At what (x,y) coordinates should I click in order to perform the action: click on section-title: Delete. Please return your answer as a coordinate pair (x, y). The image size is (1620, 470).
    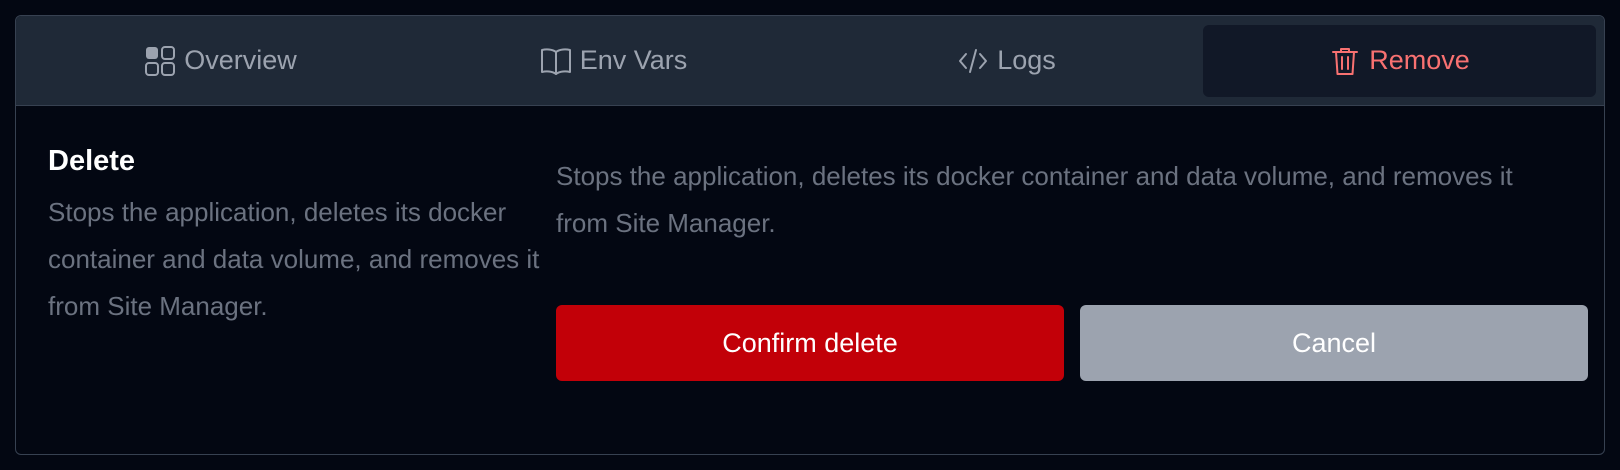
    Looking at the image, I should click on (92, 161).